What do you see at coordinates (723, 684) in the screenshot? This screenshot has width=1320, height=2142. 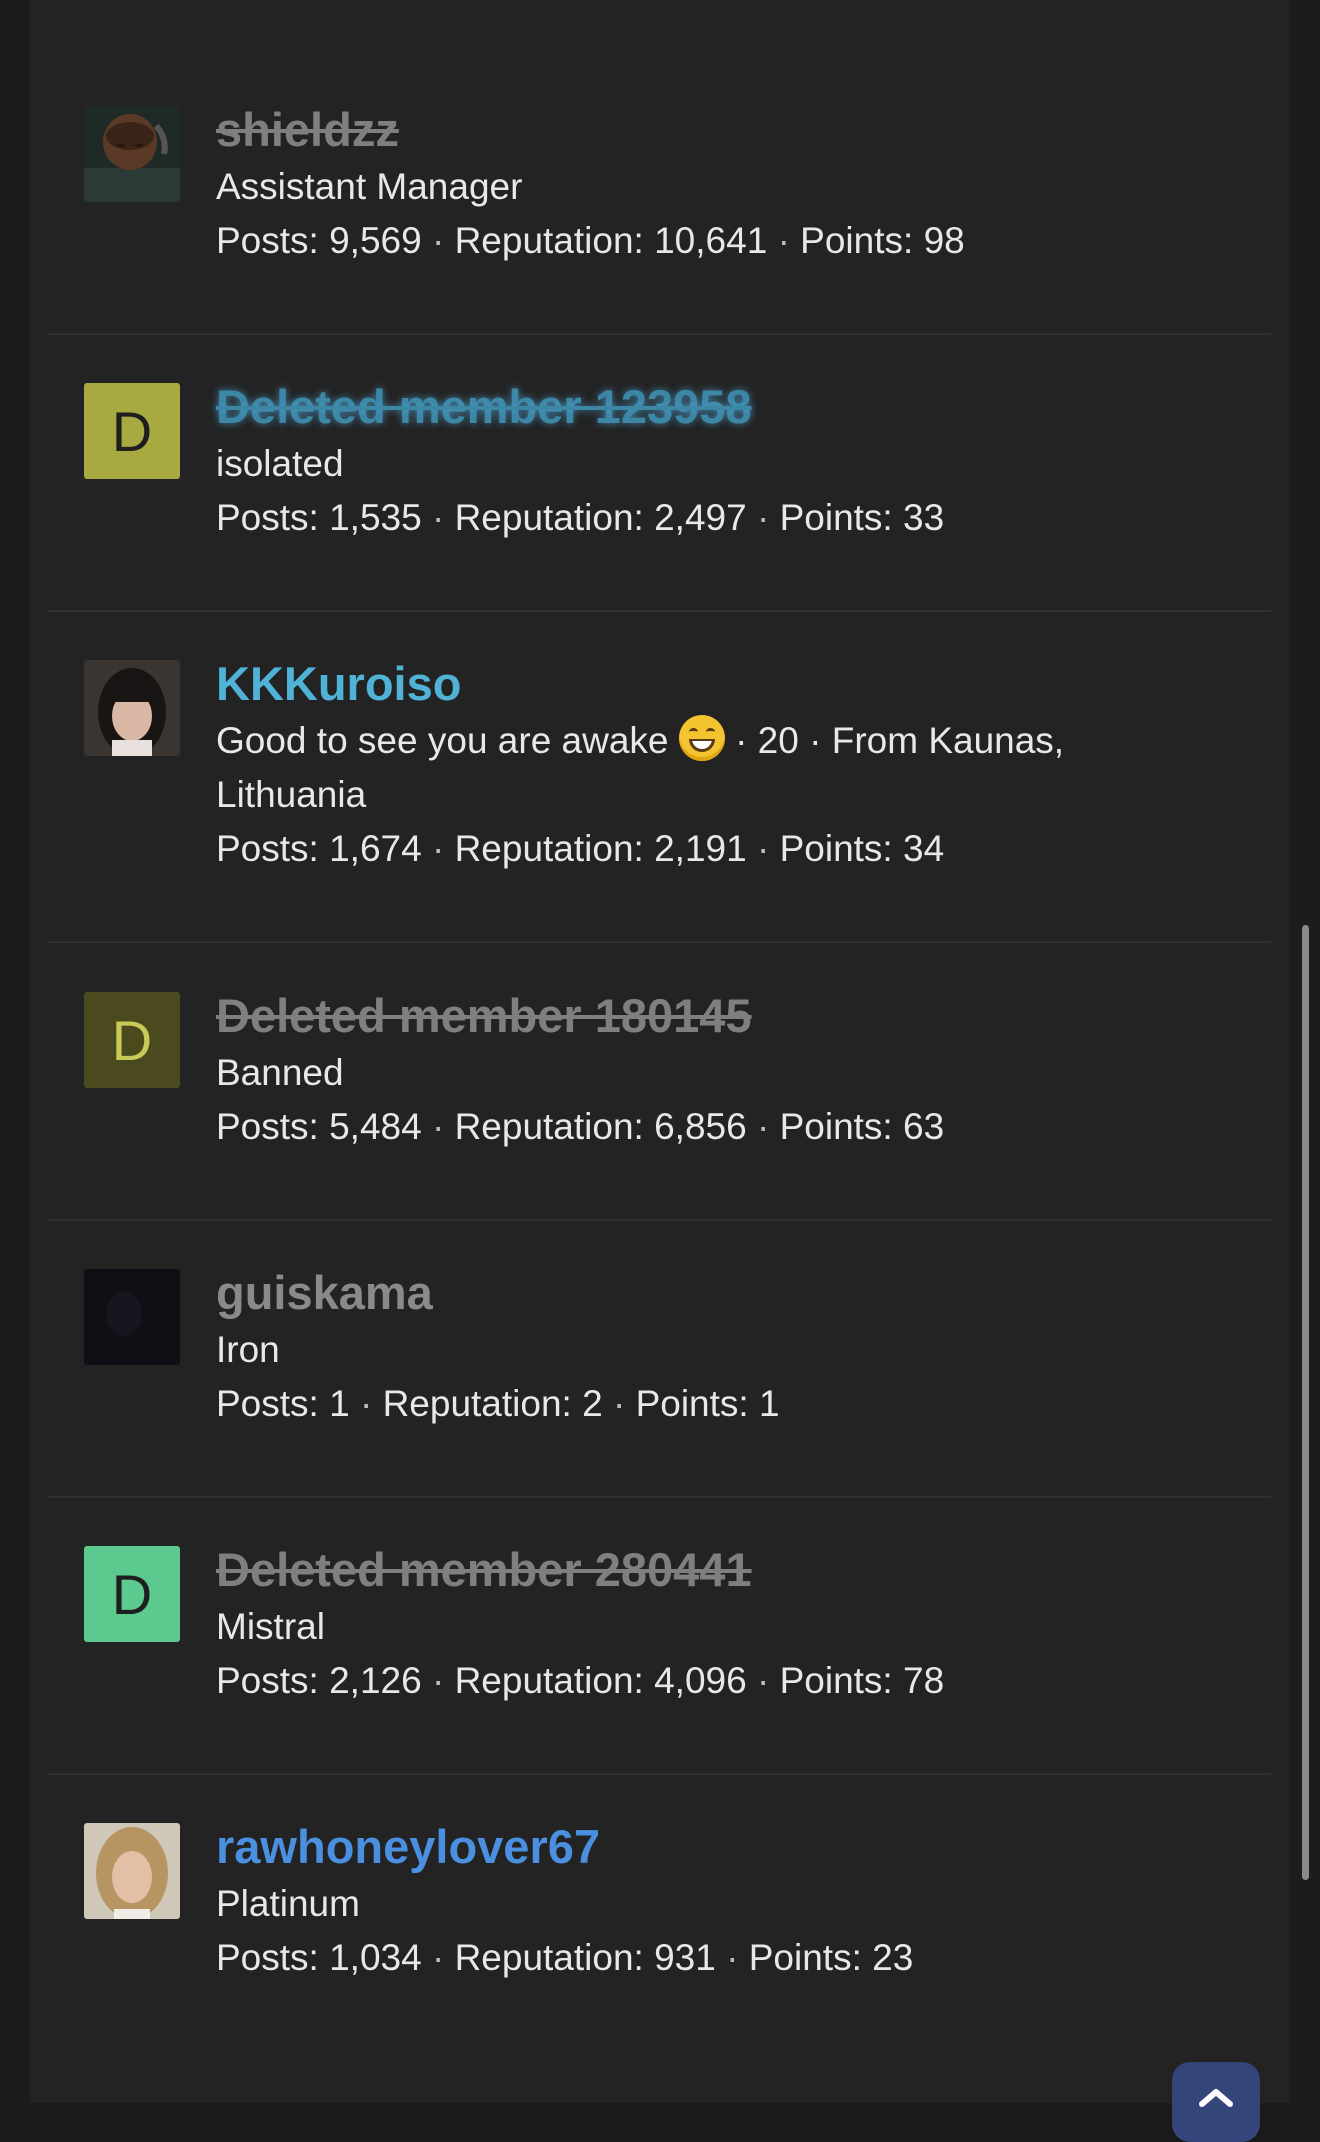 I see `member-name-link: KKKuroiso` at bounding box center [723, 684].